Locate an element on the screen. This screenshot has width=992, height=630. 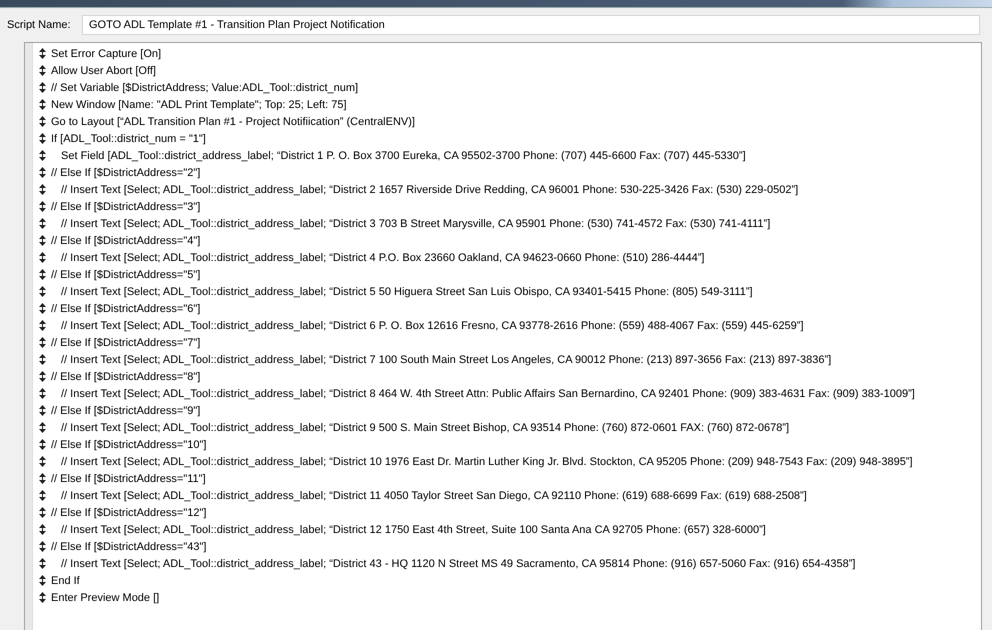
script-step: Enter Preview Mode [] is located at coordinates (105, 598).